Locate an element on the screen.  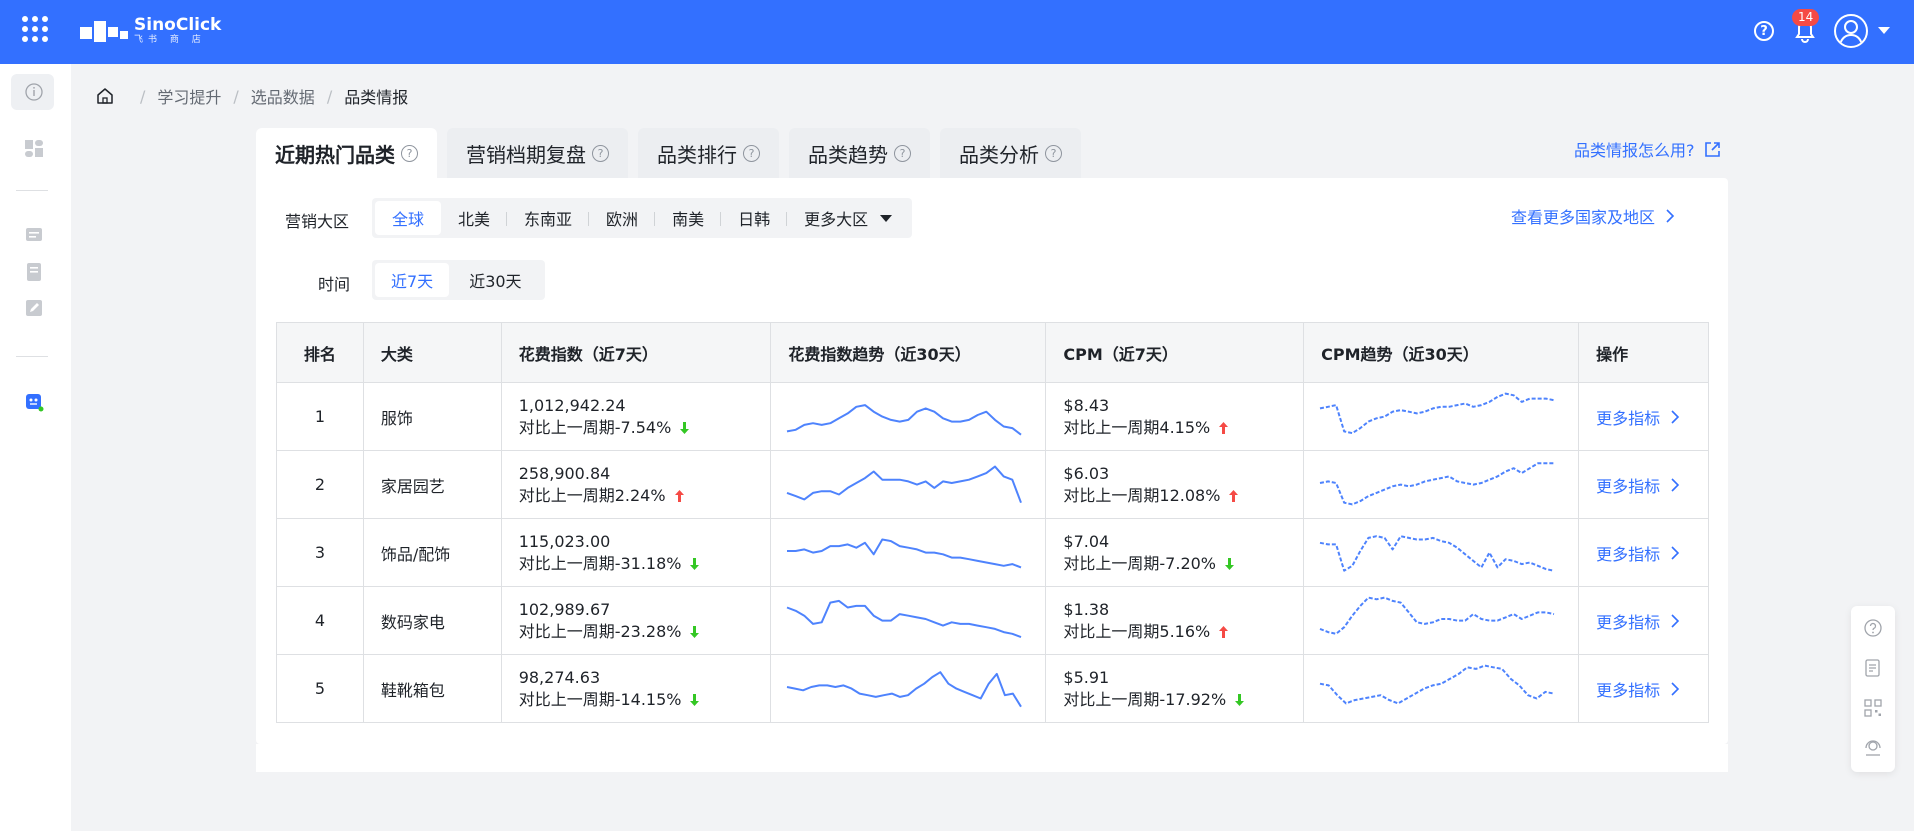
help-circle-icon is located at coordinates (1873, 628).